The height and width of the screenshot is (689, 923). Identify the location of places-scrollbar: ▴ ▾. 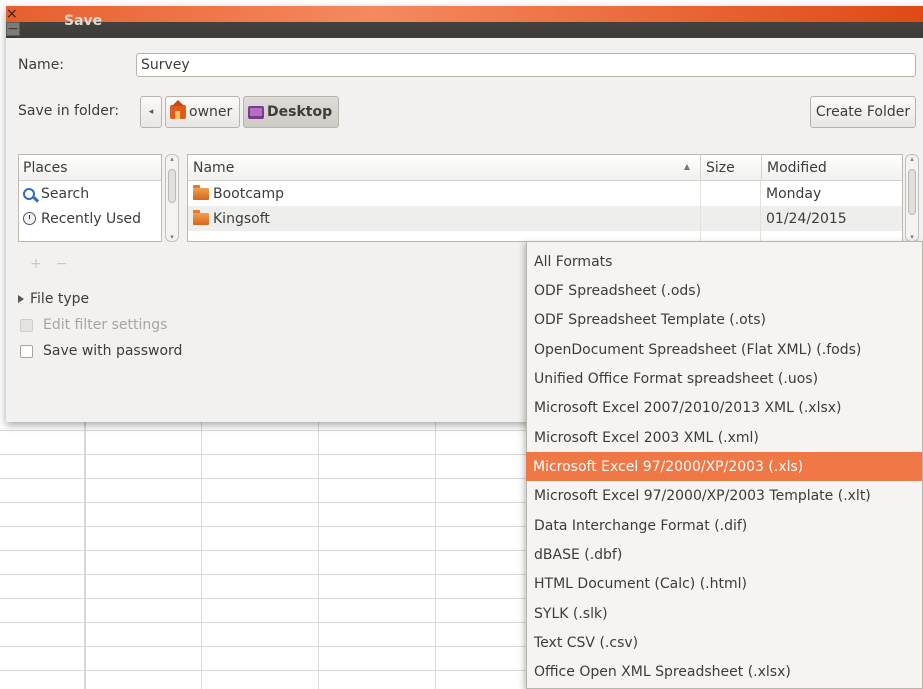
(172, 198).